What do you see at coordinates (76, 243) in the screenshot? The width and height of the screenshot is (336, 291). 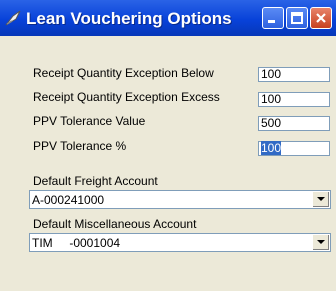 I see `misc-account-value: TIM -0001004` at bounding box center [76, 243].